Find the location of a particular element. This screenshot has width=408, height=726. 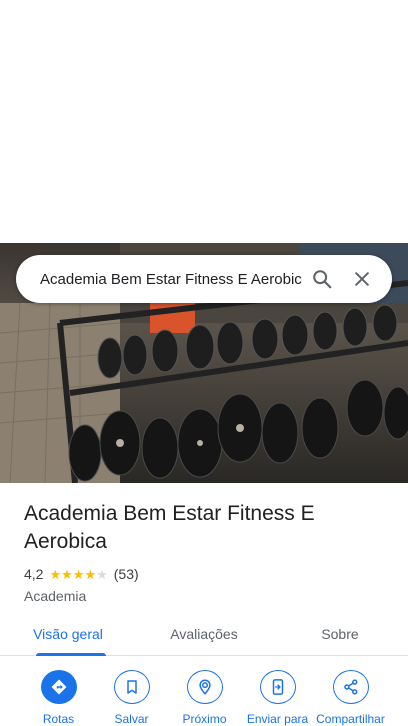

send-to-phone-icon is located at coordinates (277, 687).